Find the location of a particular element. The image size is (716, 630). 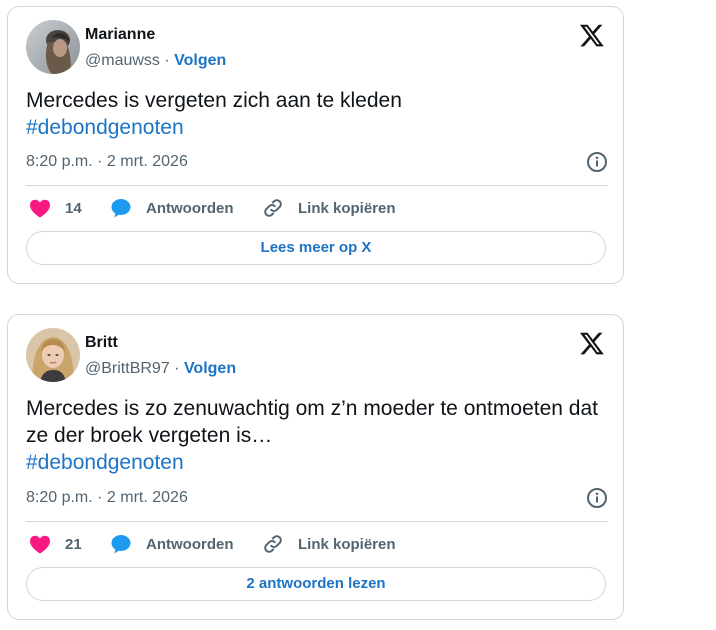

author-handle: @BrittBR97 is located at coordinates (127, 368).